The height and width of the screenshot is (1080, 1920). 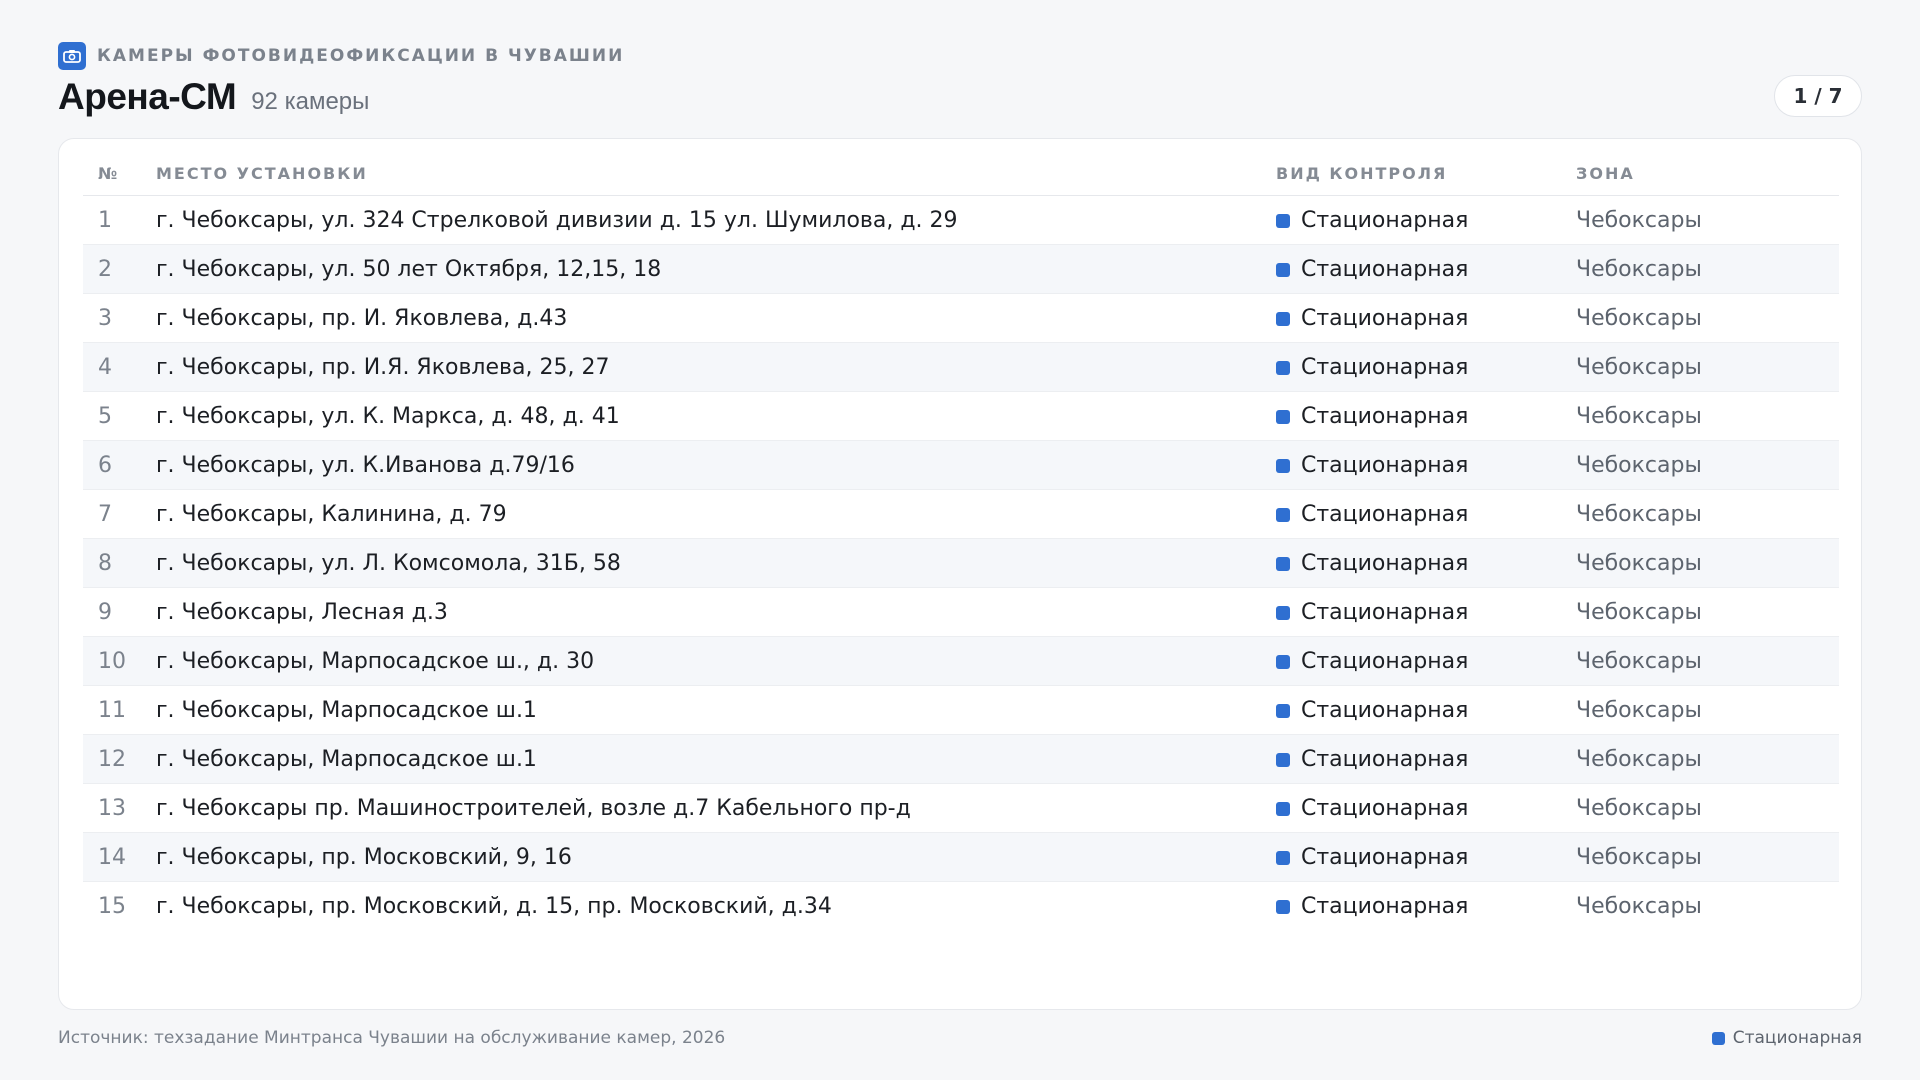 What do you see at coordinates (119, 367) in the screenshot?
I see `row-number: 4` at bounding box center [119, 367].